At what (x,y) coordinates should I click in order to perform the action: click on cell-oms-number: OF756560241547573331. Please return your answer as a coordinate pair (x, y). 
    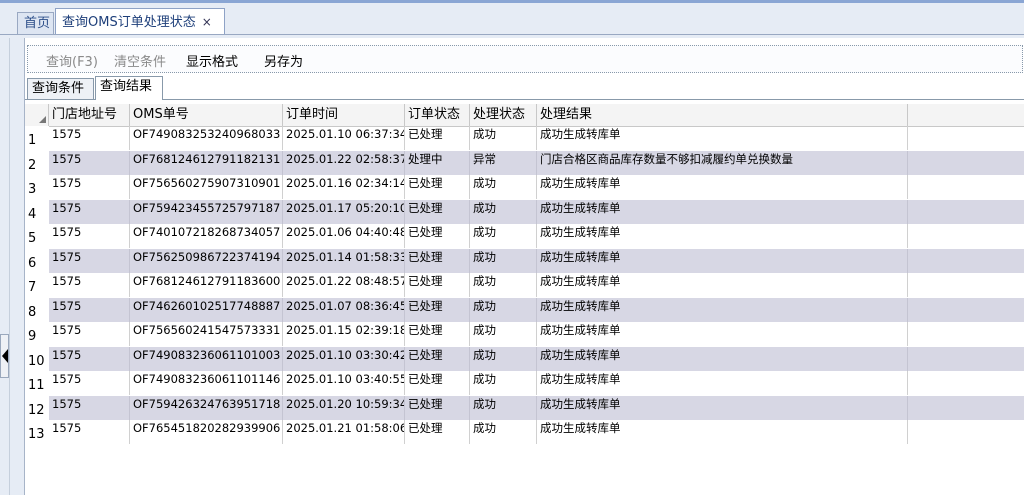
    Looking at the image, I should click on (206, 334).